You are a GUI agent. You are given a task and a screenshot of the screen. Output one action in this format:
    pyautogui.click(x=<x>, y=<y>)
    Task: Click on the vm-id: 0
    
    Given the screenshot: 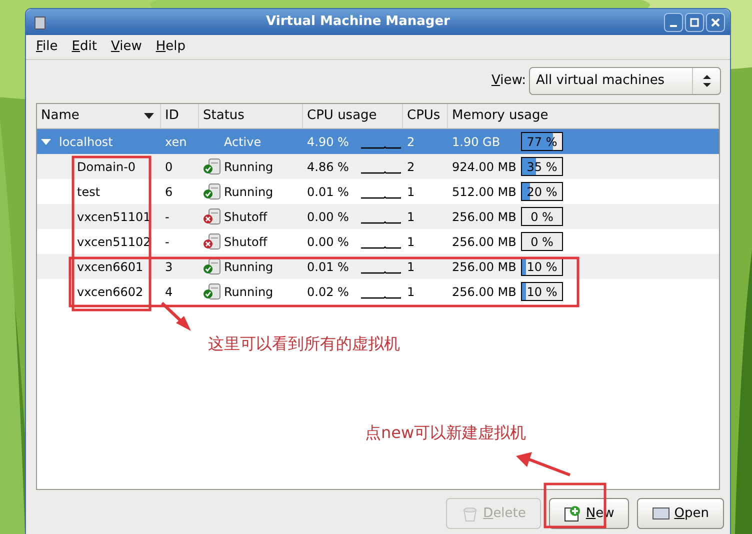 What is the action you would take?
    pyautogui.click(x=169, y=167)
    